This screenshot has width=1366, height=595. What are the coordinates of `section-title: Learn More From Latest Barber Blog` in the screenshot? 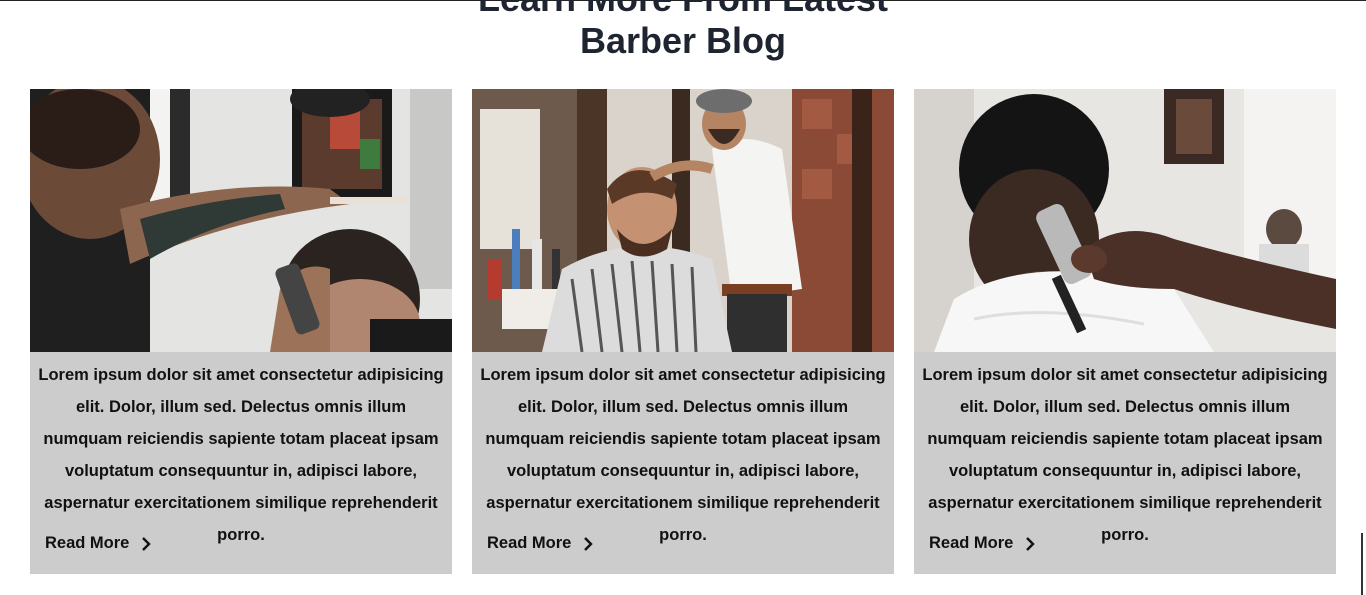 It's located at (683, 31).